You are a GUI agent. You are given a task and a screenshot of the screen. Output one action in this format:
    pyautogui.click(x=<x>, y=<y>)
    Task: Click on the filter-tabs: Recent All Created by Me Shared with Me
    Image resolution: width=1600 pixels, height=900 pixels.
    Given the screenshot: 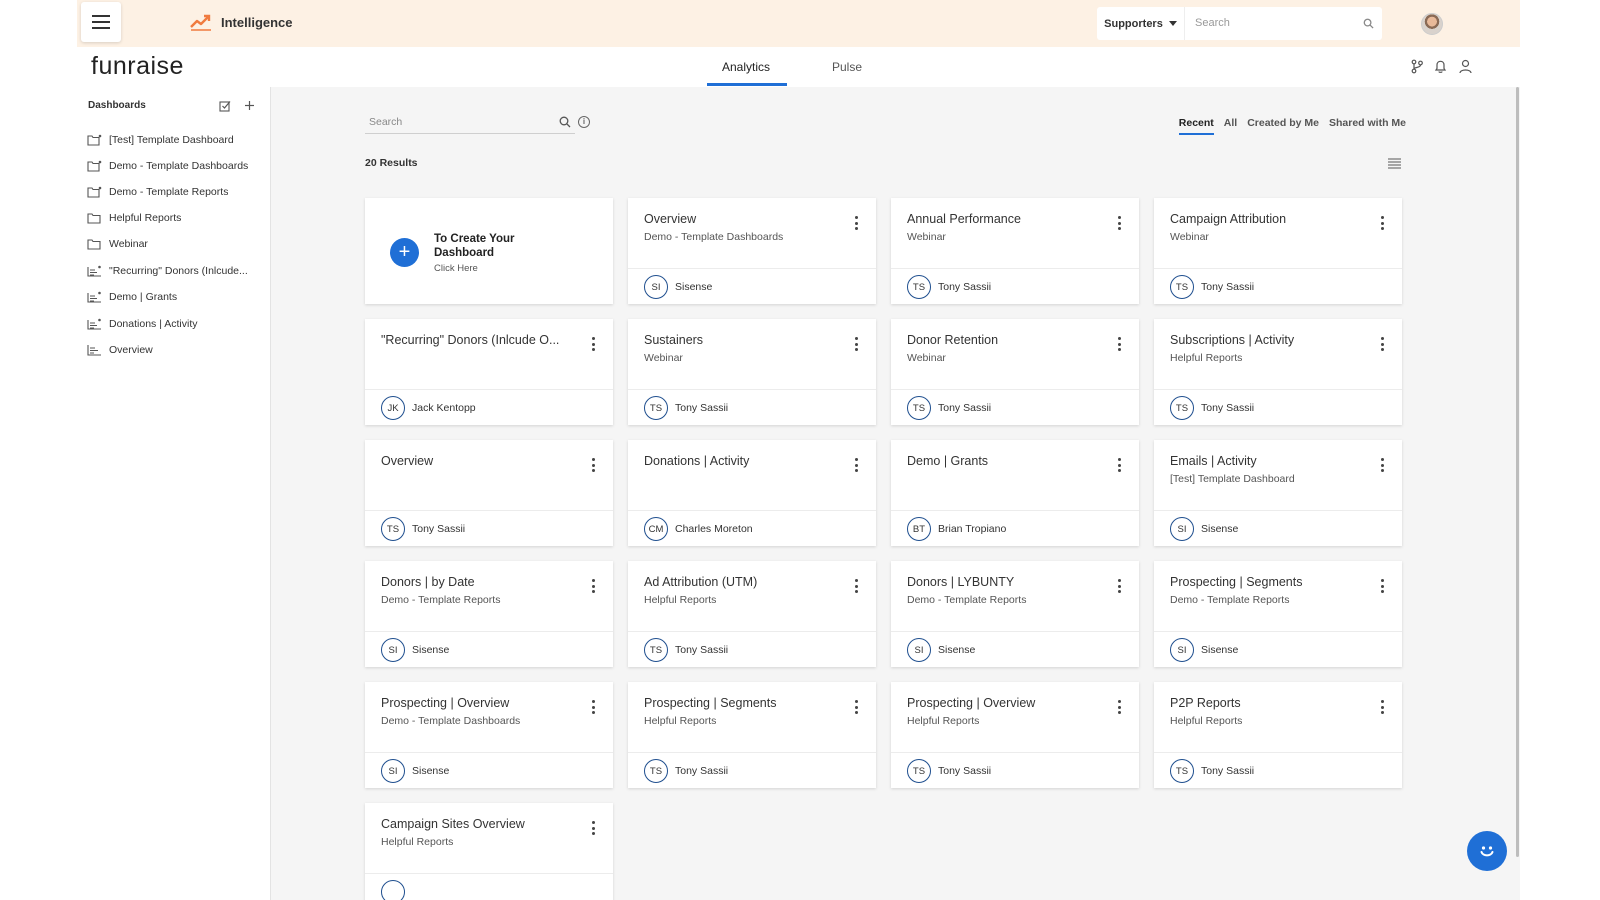 What is the action you would take?
    pyautogui.click(x=1292, y=126)
    